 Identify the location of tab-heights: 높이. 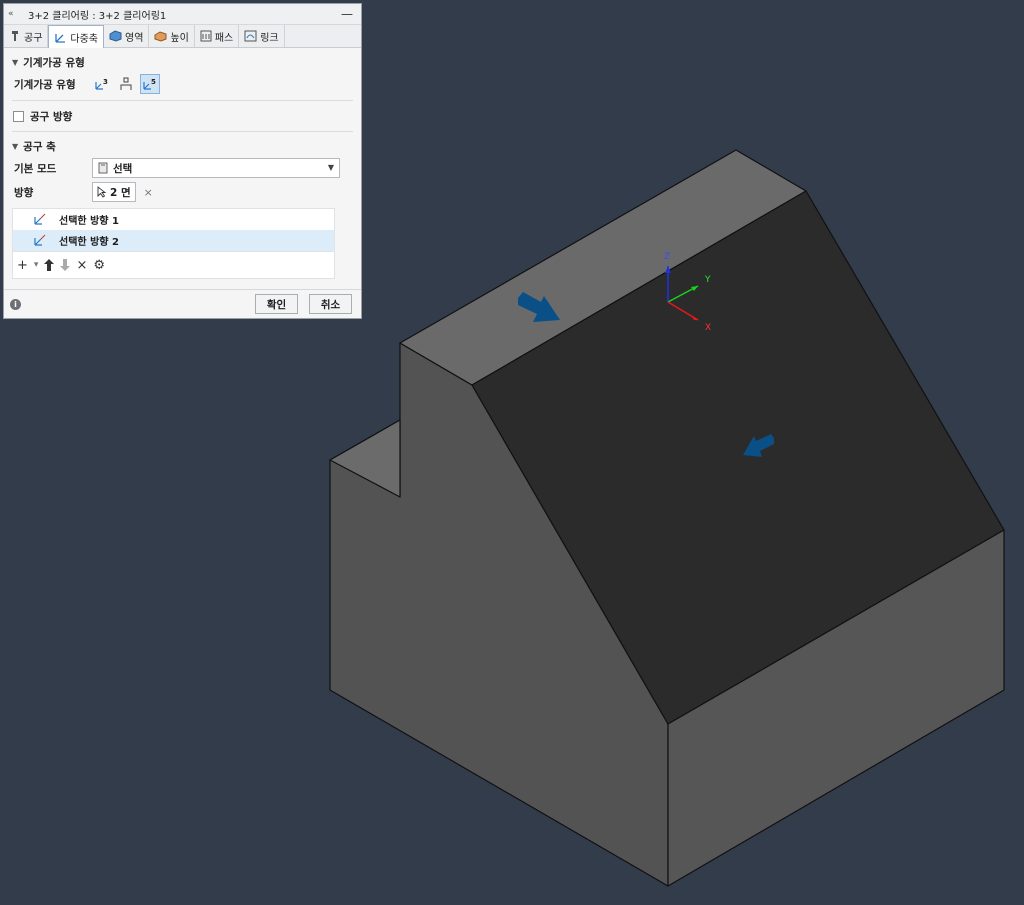
(172, 36).